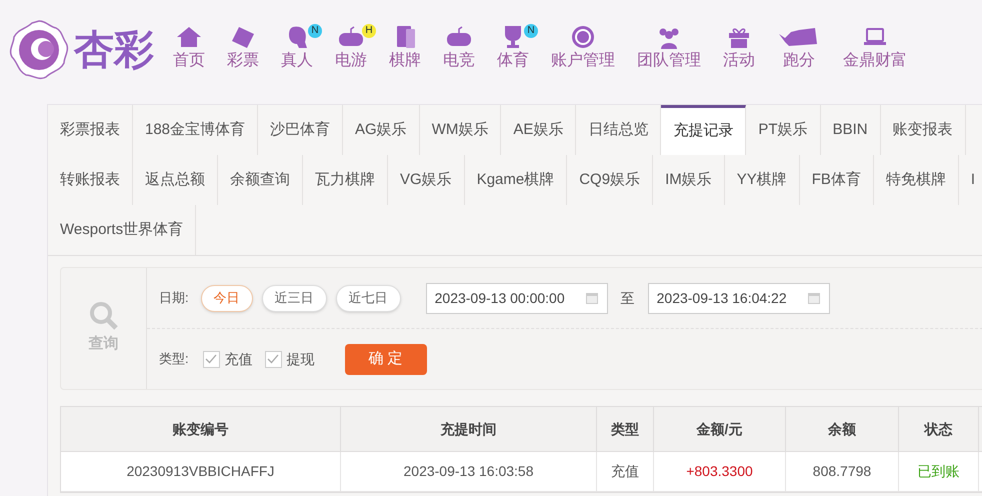 This screenshot has height=496, width=982. I want to click on range-button: 近七日, so click(368, 298).